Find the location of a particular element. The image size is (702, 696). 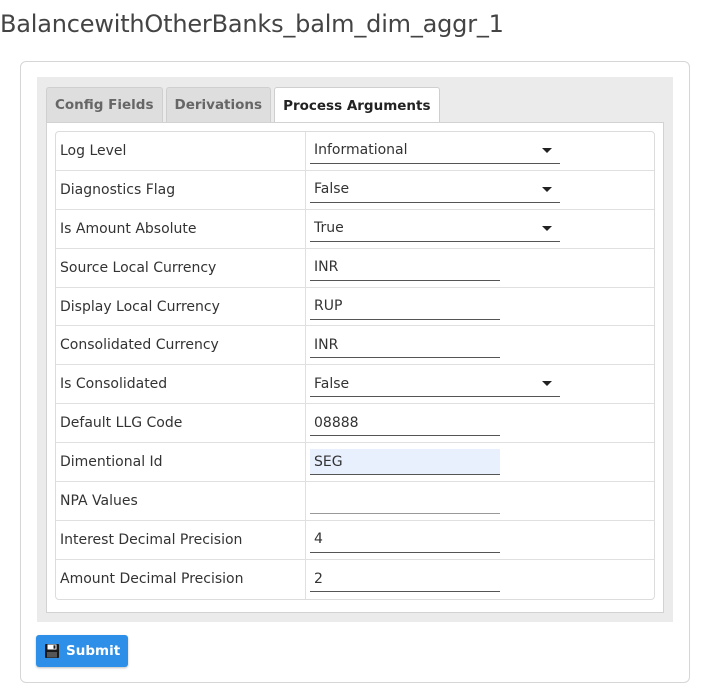

field-value-cell: Informational is located at coordinates (480, 151).